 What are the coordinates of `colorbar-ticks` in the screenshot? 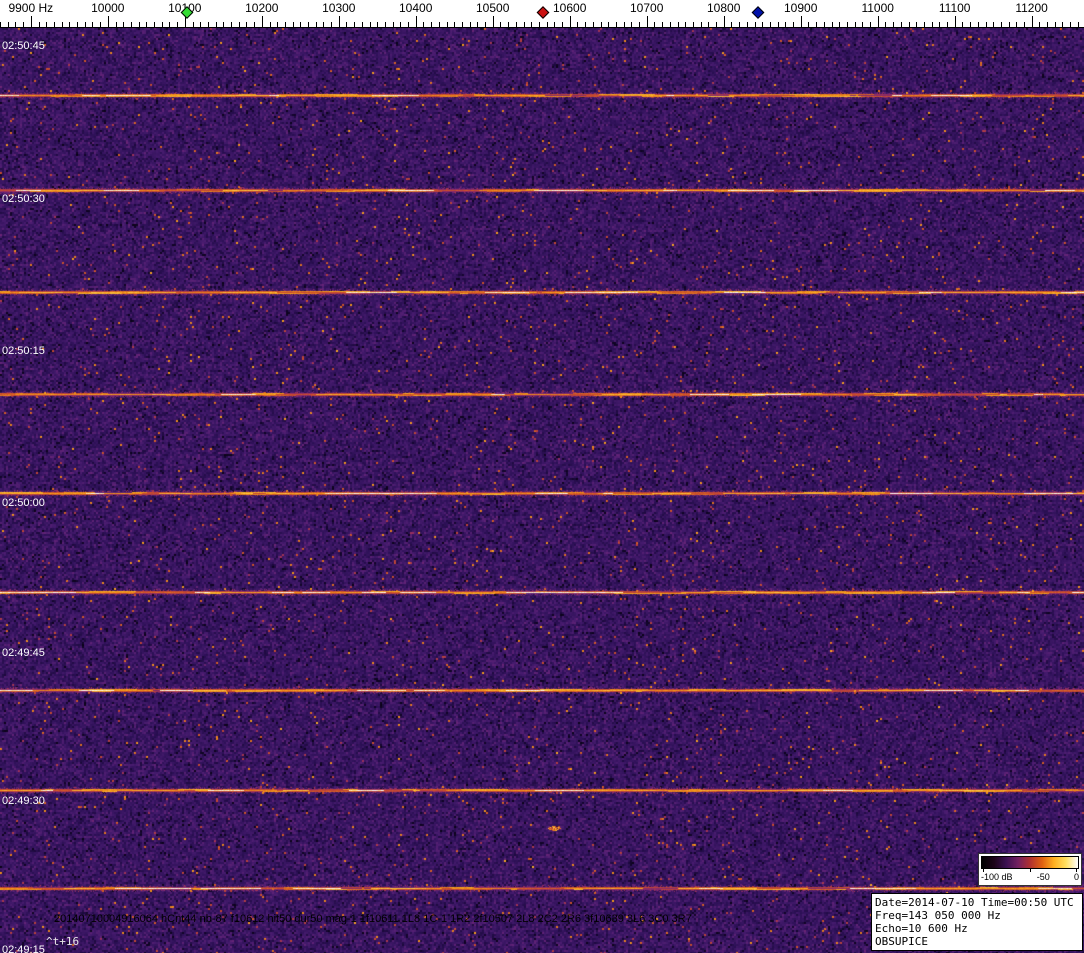 It's located at (1030, 870).